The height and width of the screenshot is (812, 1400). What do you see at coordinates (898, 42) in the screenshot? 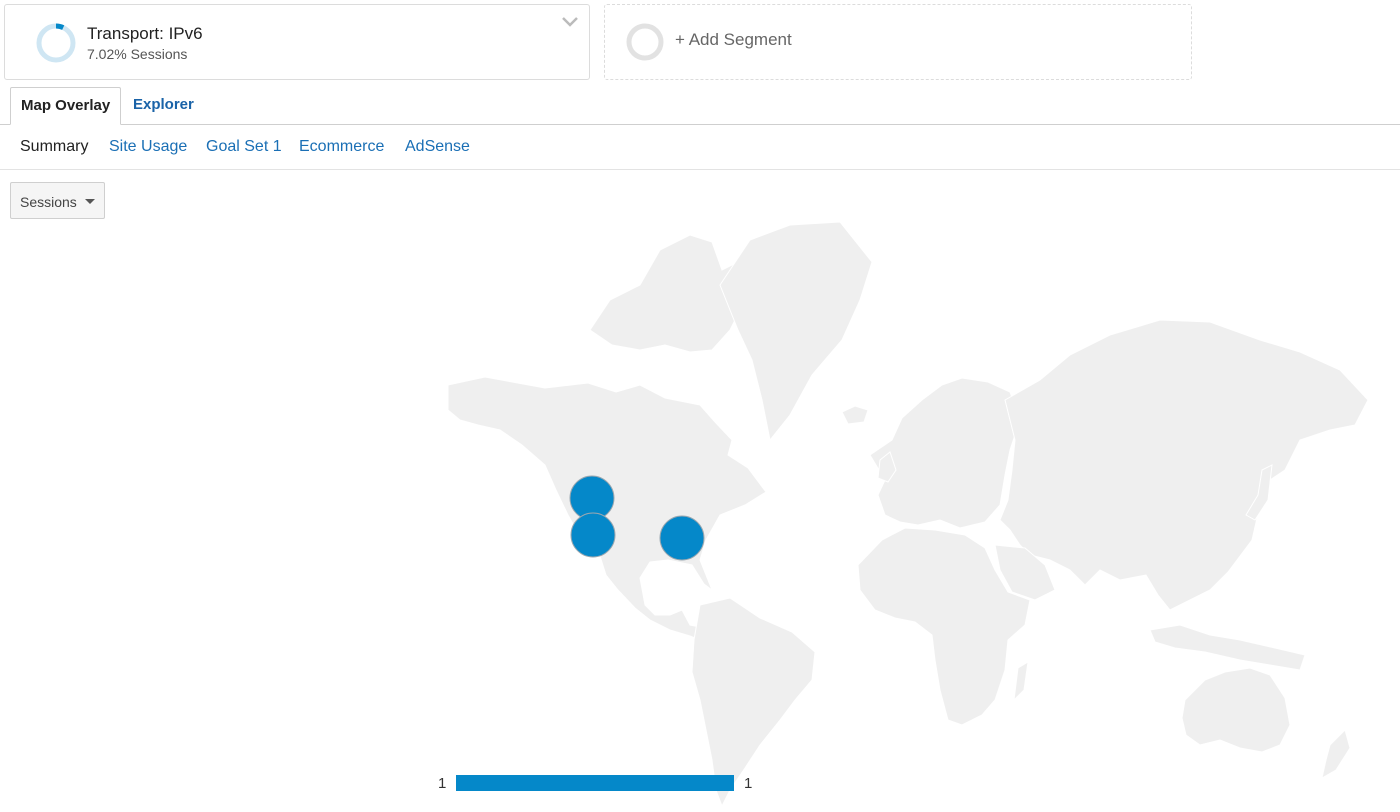
I see `add-segment-button: + Add Segment` at bounding box center [898, 42].